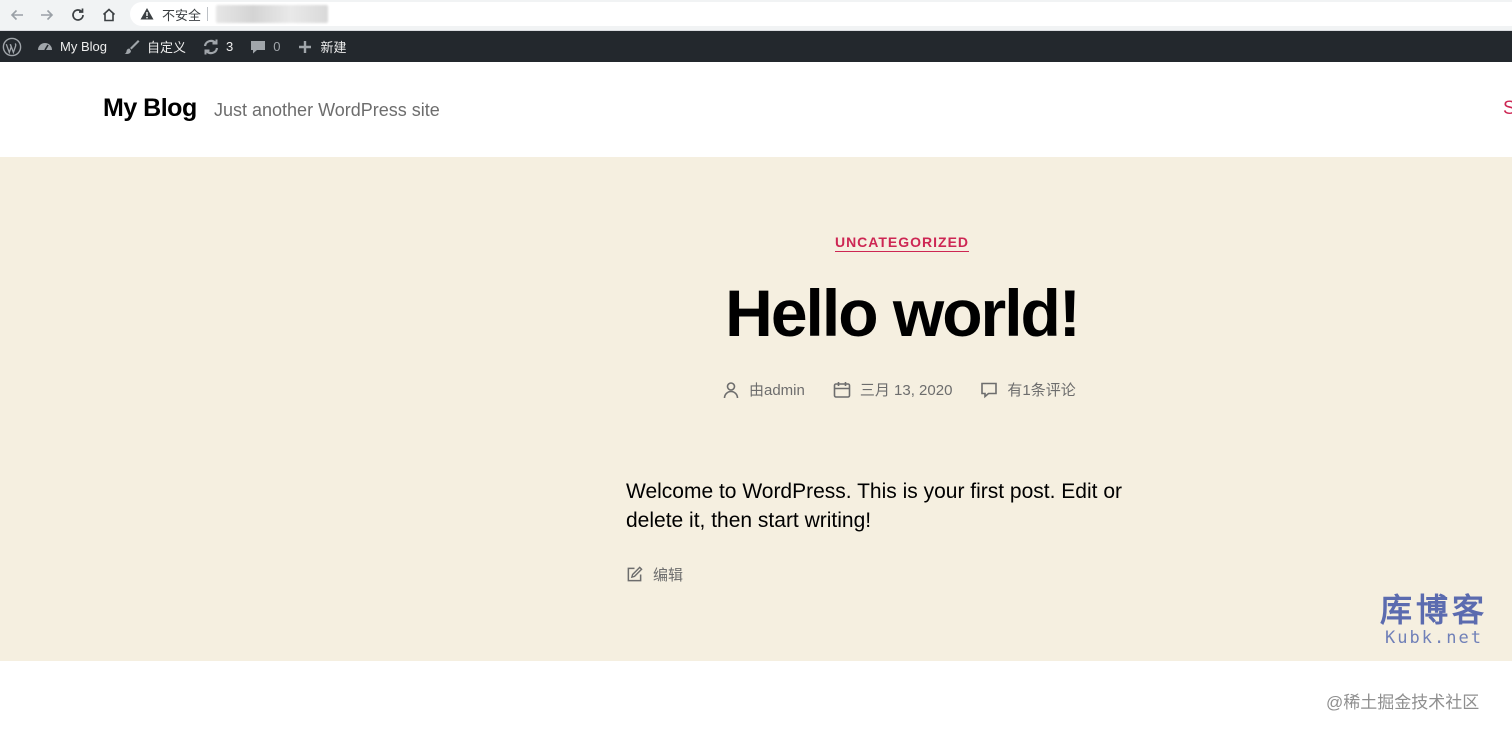 The image size is (1512, 732). I want to click on edit-label: 编辑, so click(668, 575).